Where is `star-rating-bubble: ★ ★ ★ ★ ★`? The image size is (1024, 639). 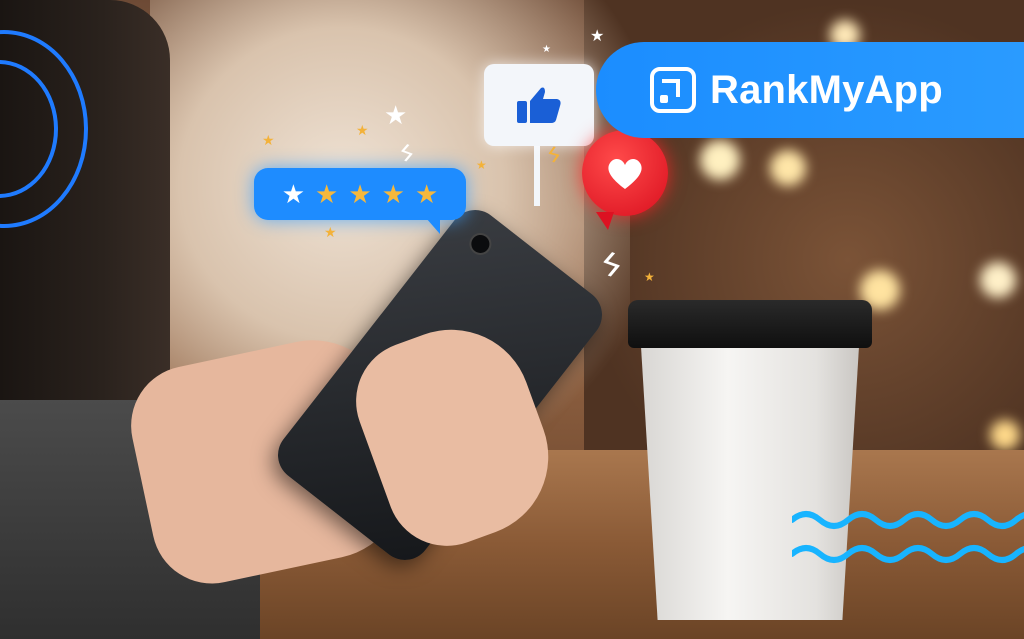
star-rating-bubble: ★ ★ ★ ★ ★ is located at coordinates (360, 201).